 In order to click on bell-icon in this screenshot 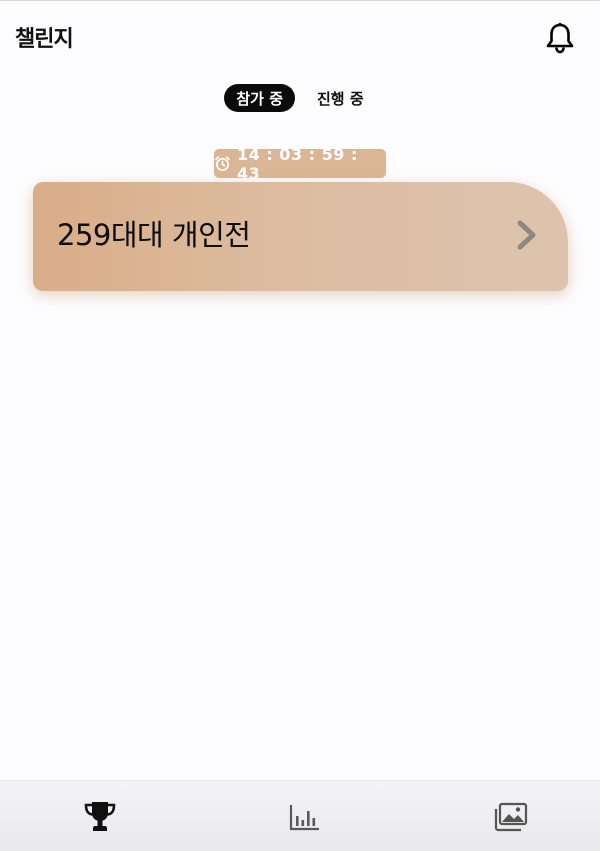, I will do `click(560, 38)`.